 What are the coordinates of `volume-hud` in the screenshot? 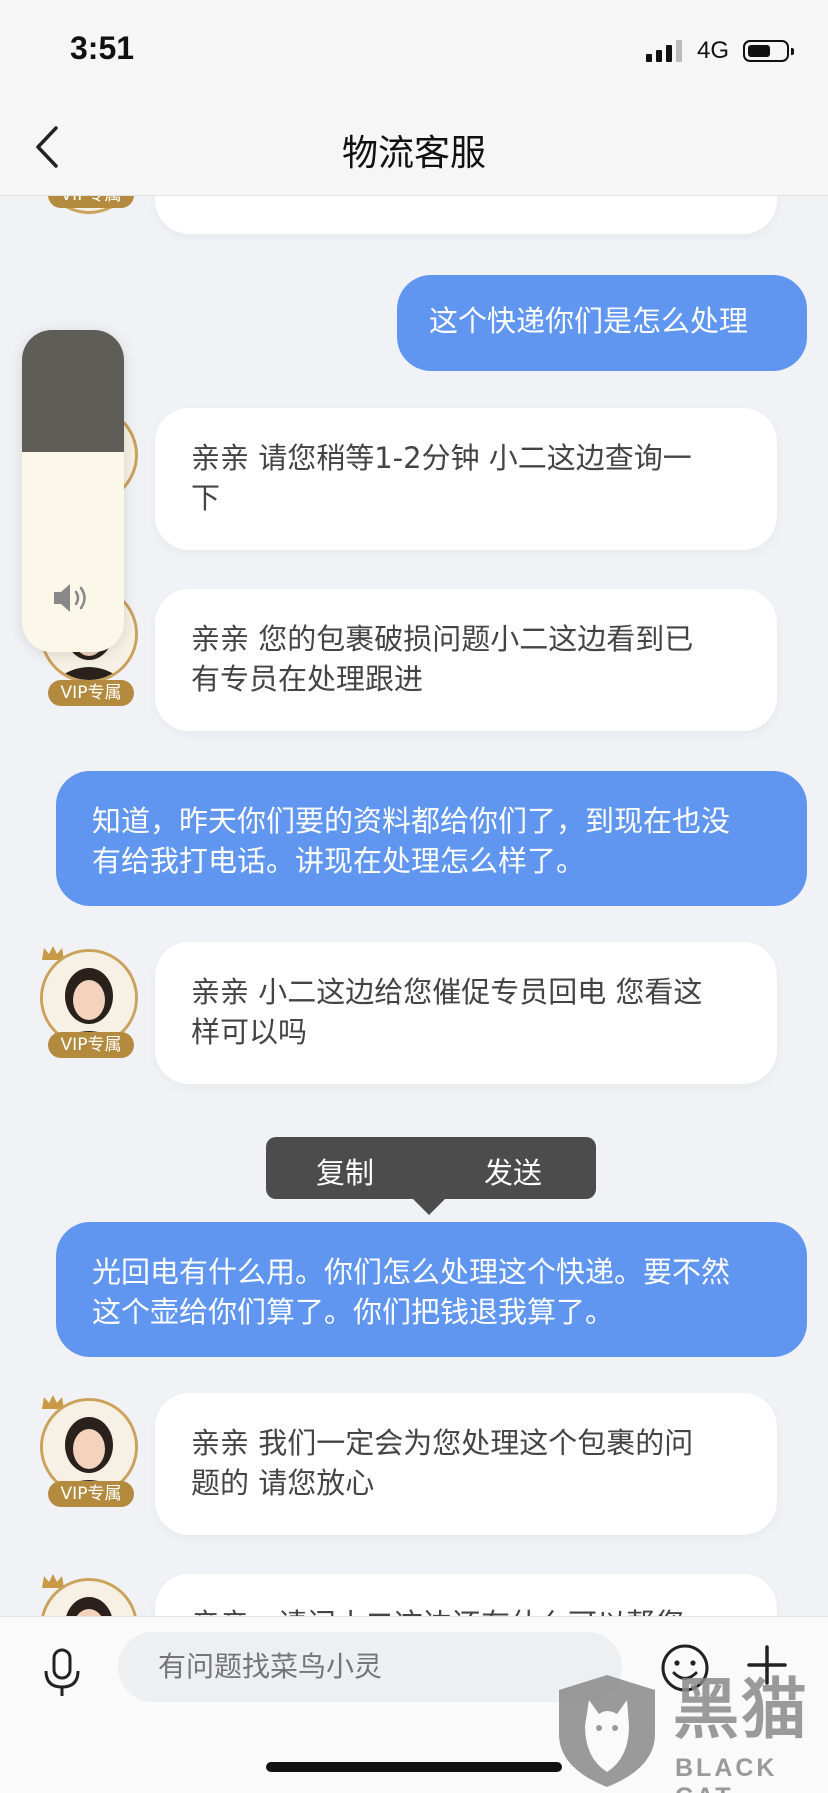 It's located at (73, 491).